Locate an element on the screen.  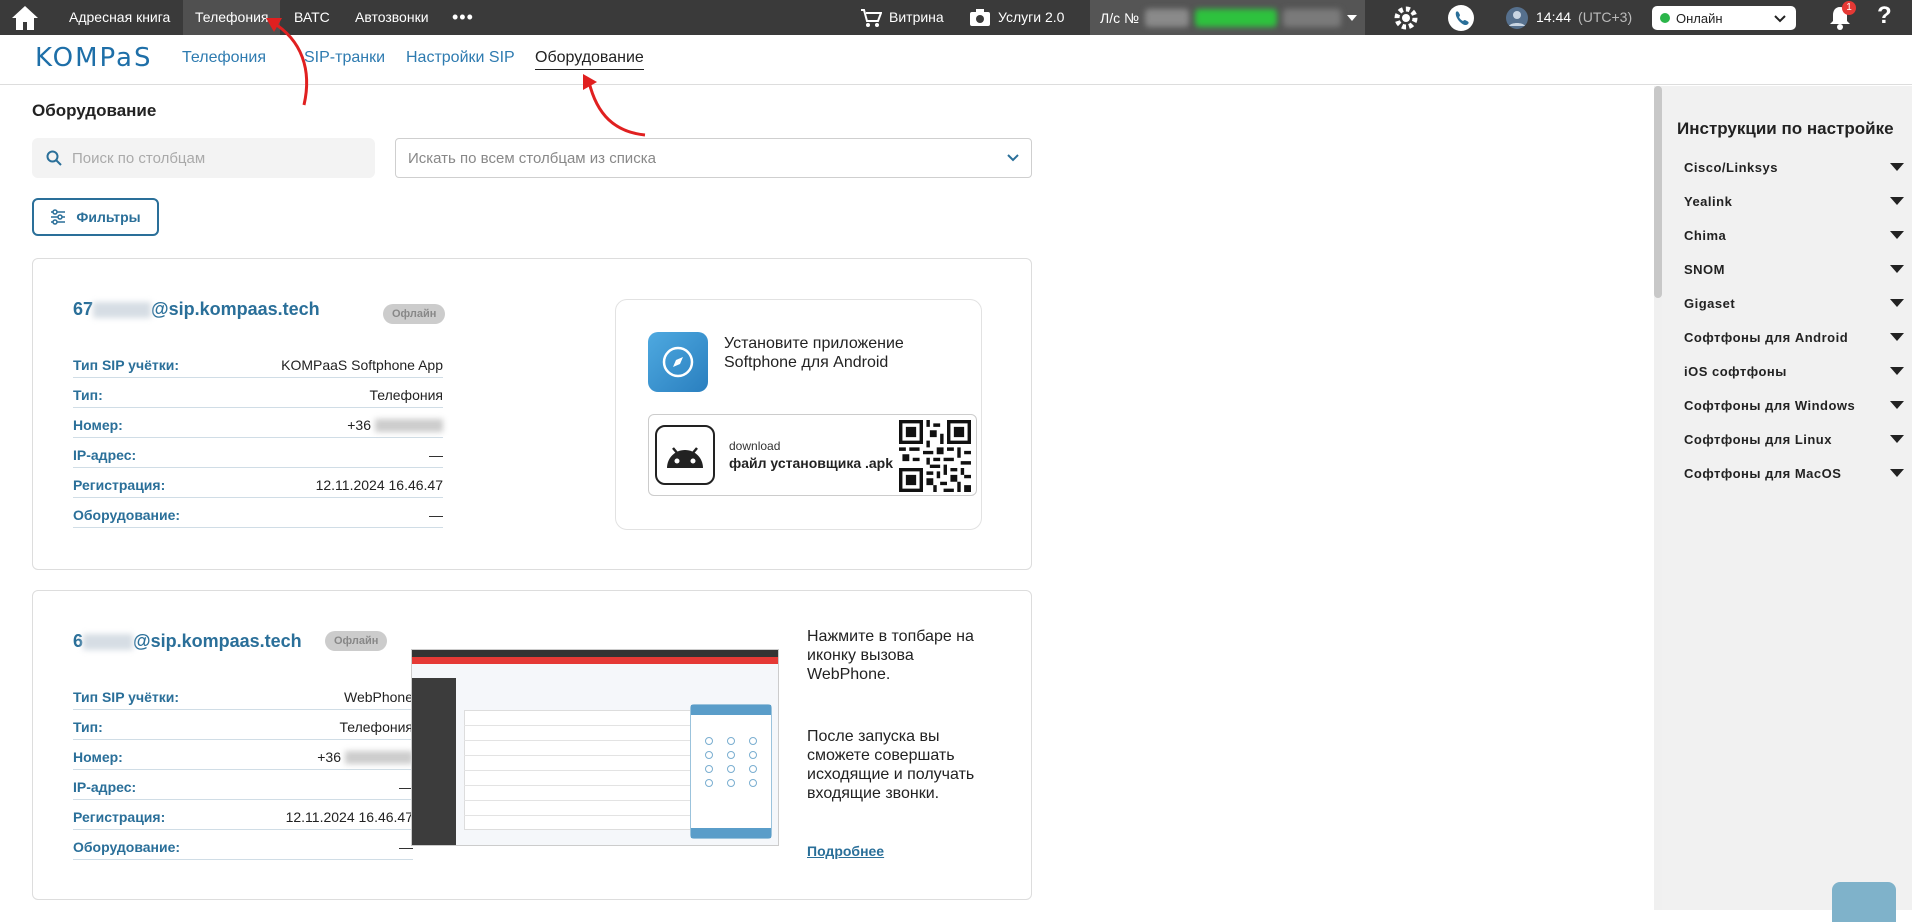
sliders-icon is located at coordinates (58, 217).